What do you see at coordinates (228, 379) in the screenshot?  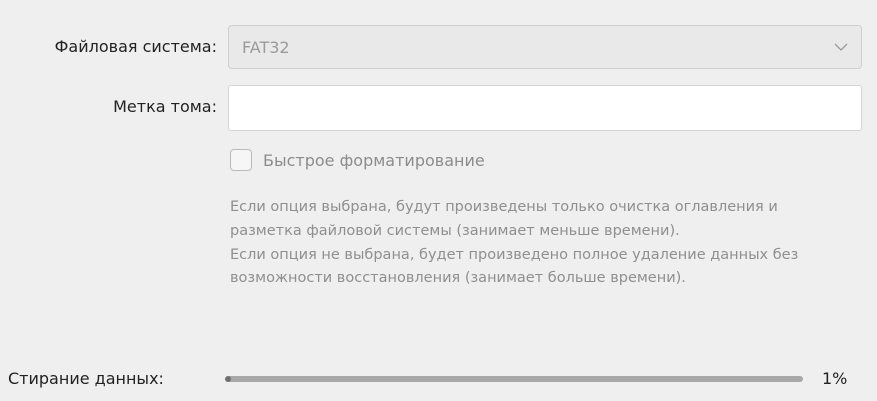 I see `erase-progress-fill` at bounding box center [228, 379].